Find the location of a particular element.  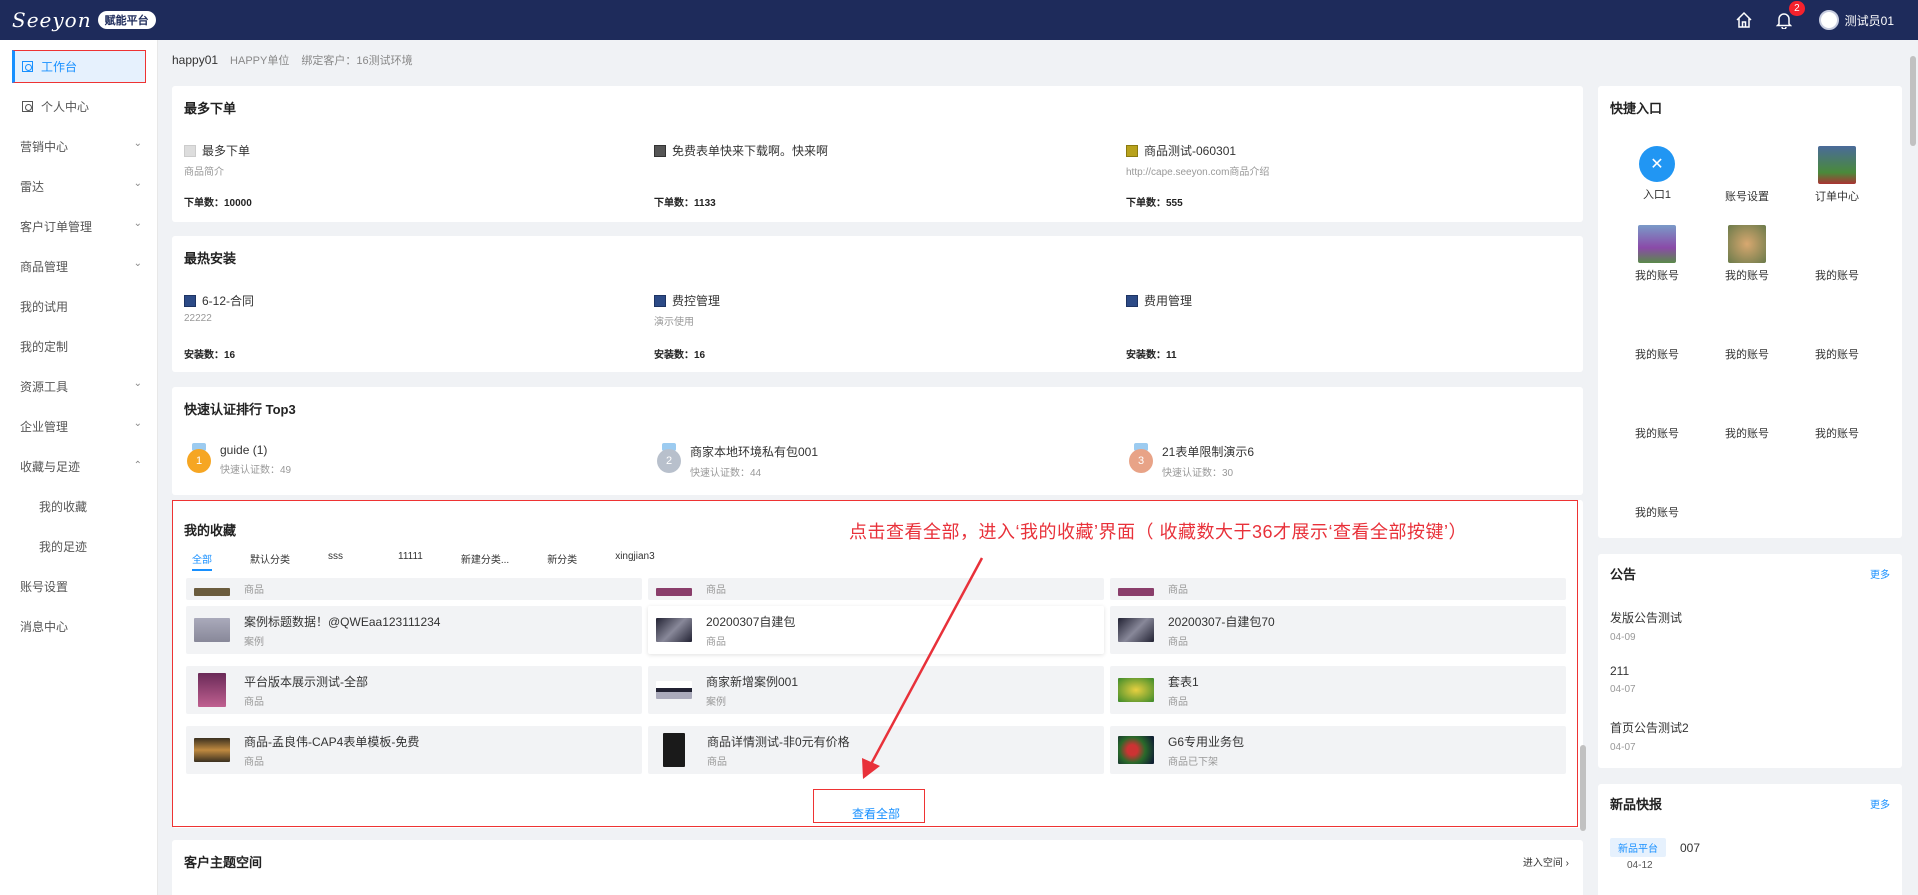

product-item: 免费表单快来下载啊。快来啊 is located at coordinates (741, 150).